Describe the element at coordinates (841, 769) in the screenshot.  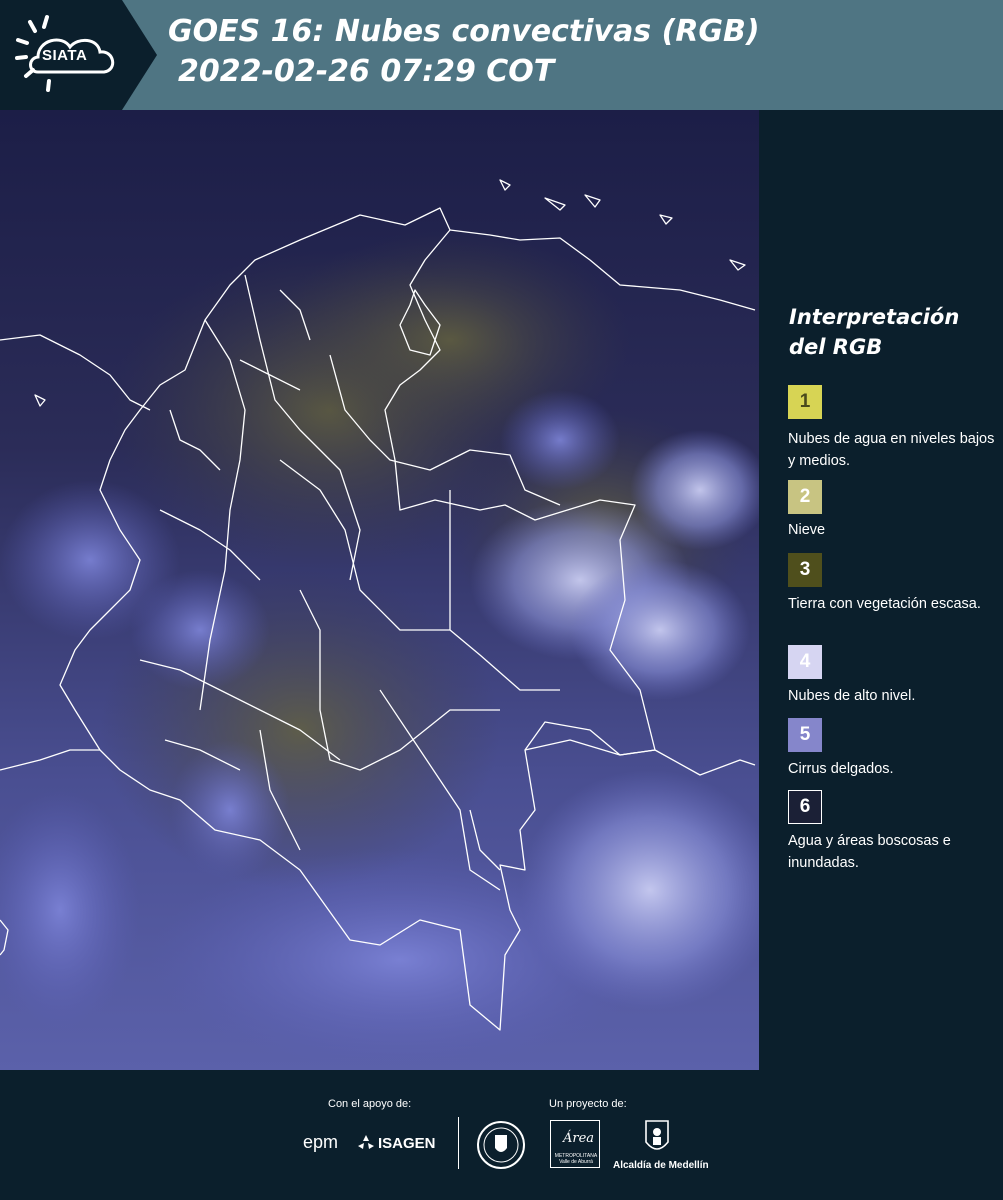
I see `legend-label-5: Cirrus delgados.` at that location.